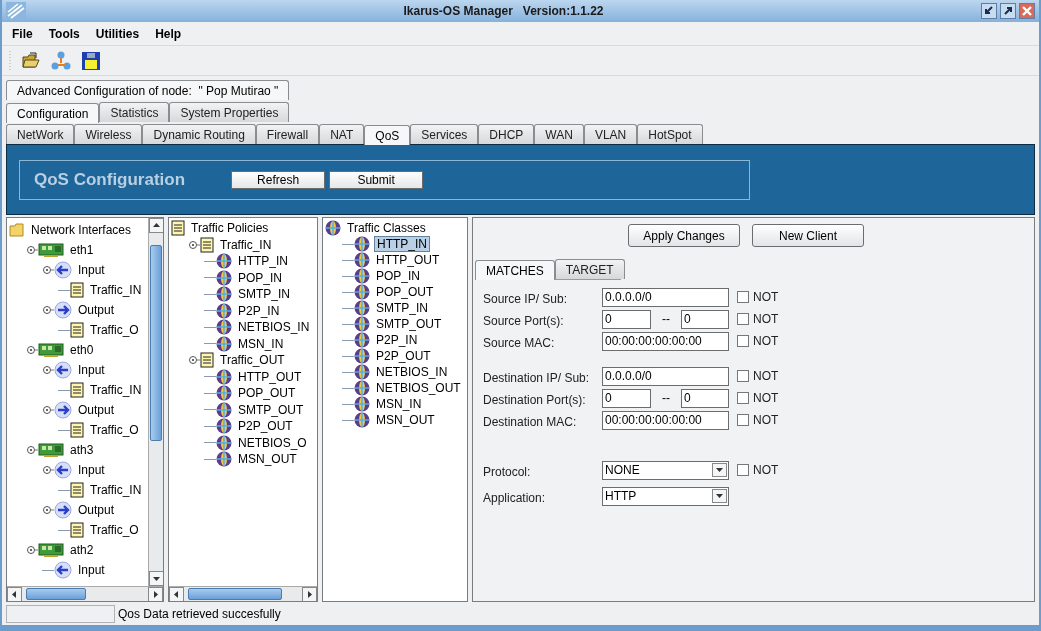 The height and width of the screenshot is (631, 1041). I want to click on network-card-icon, so click(51, 350).